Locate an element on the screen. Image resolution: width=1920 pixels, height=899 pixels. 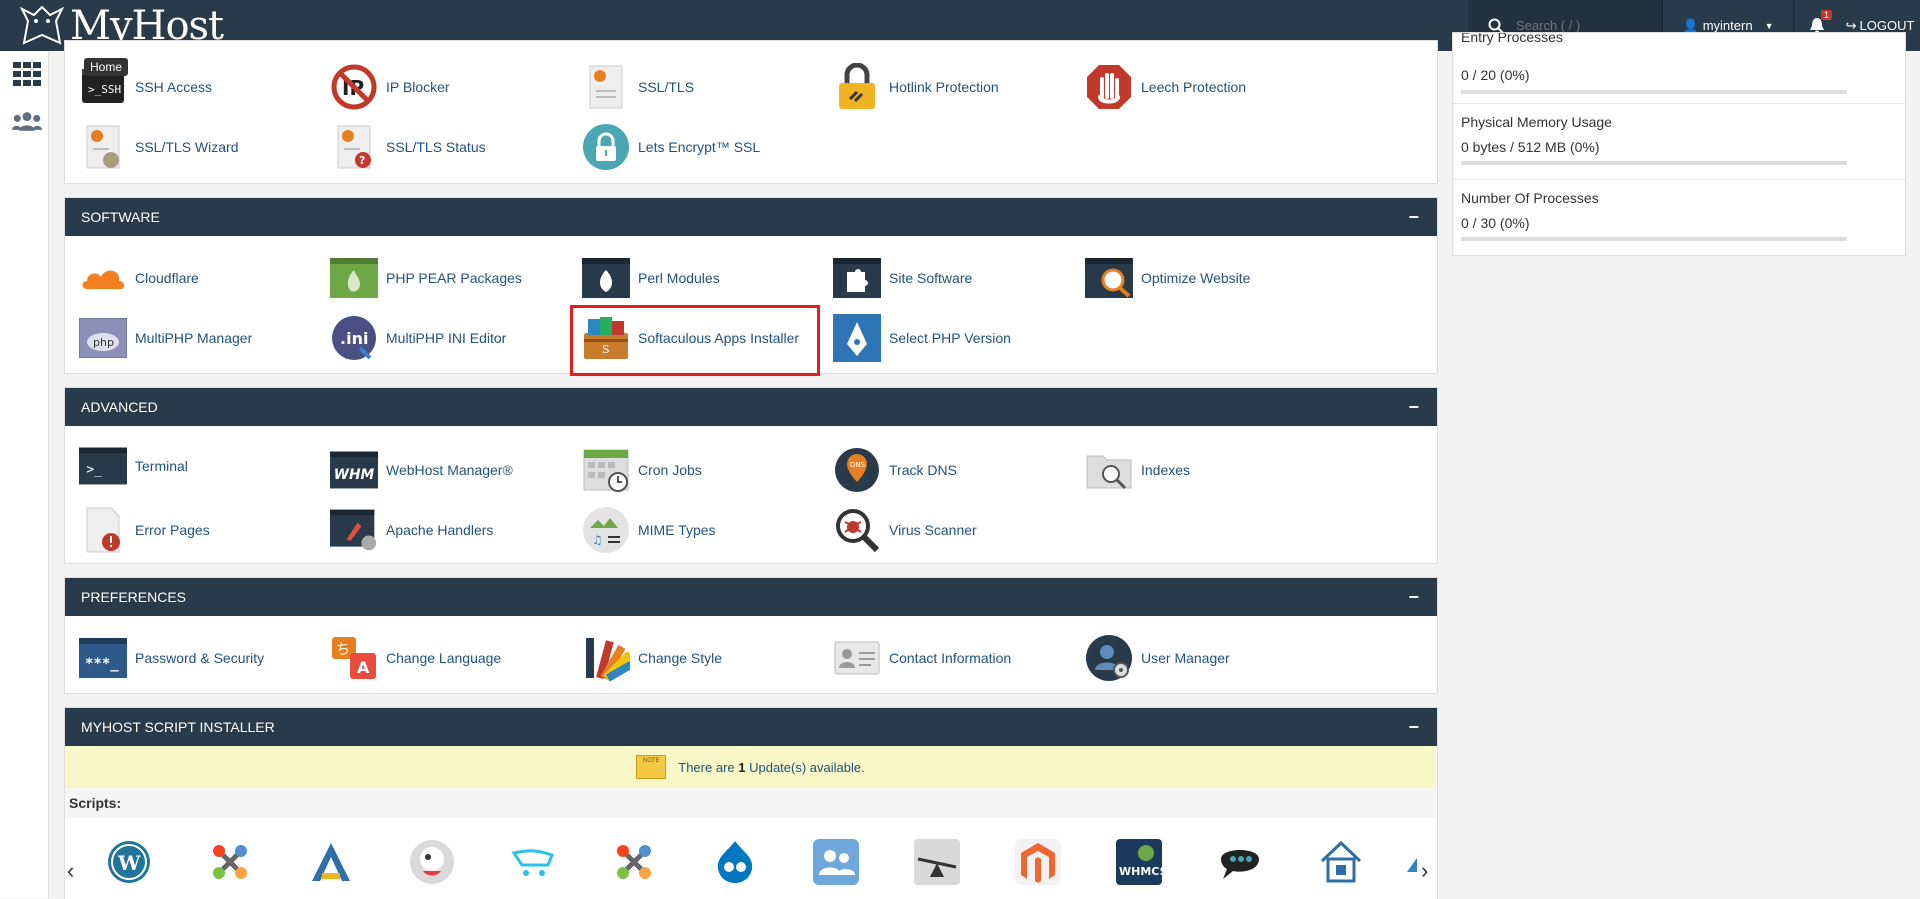
svg-text: W is located at coordinates (129, 863).